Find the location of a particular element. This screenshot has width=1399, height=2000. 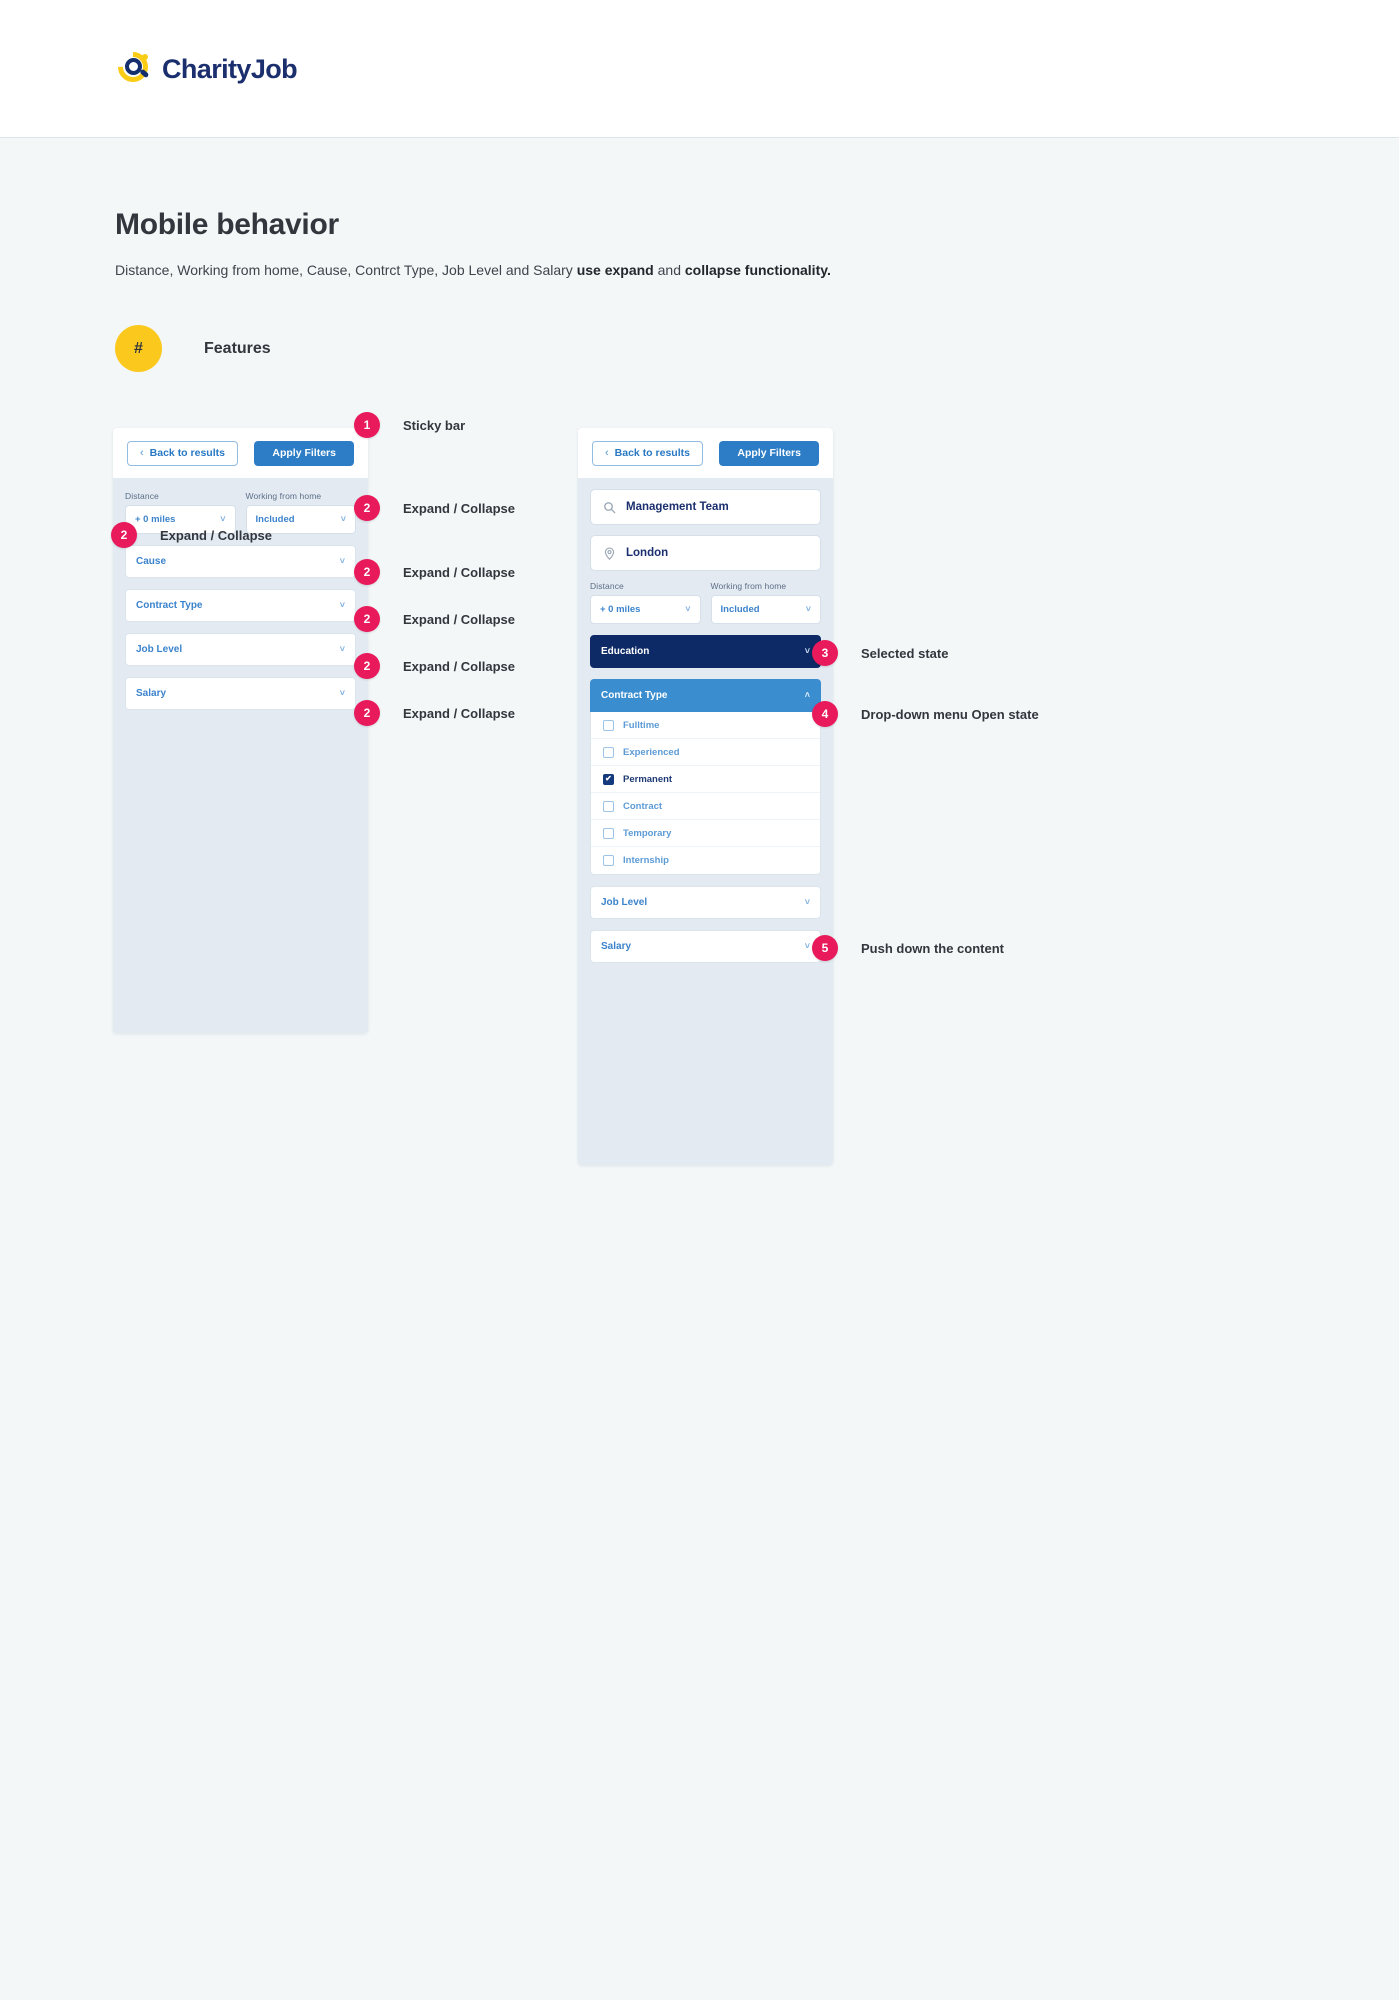

hash-badge: # is located at coordinates (138, 348).